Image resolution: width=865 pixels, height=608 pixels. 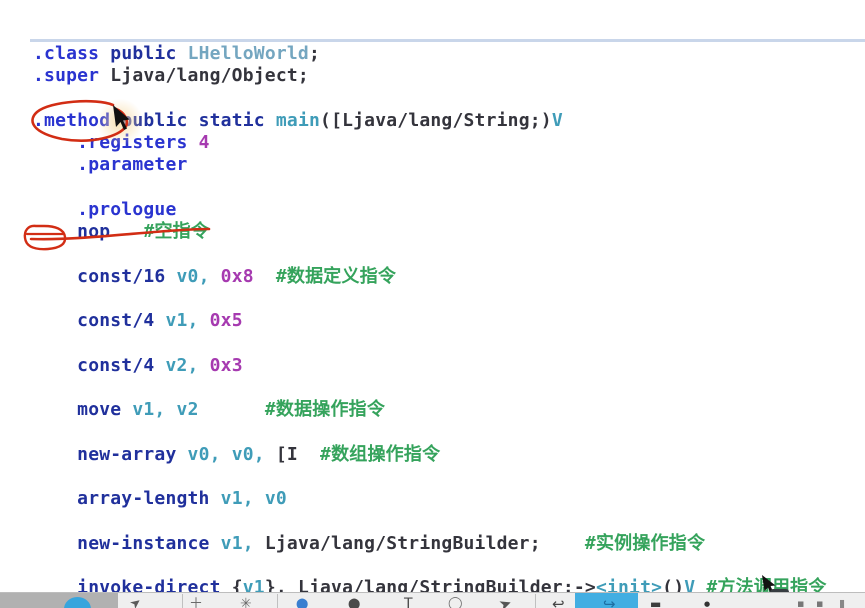 I want to click on comment-token: #空指令, so click(x=176, y=231).